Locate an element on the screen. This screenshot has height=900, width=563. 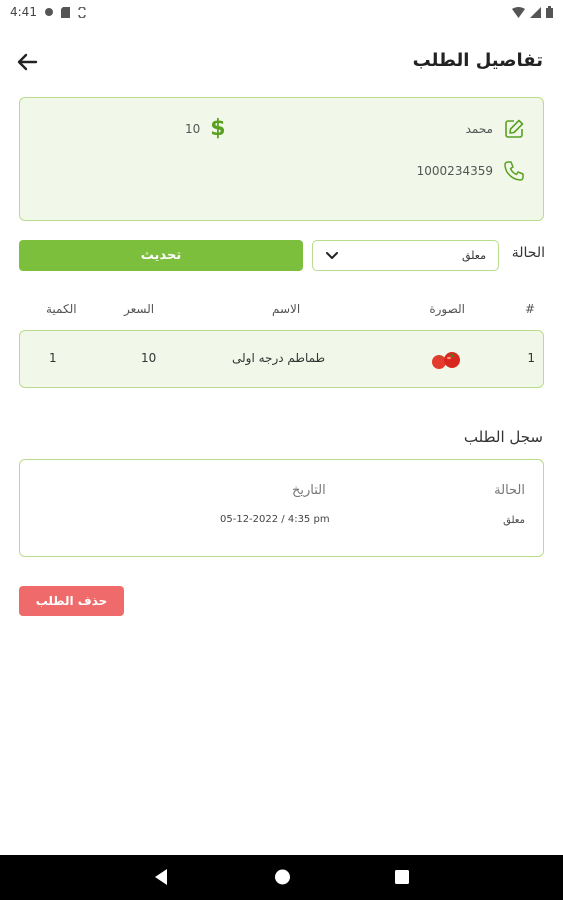
page-title: تفاصيل الطلب is located at coordinates (477, 60).